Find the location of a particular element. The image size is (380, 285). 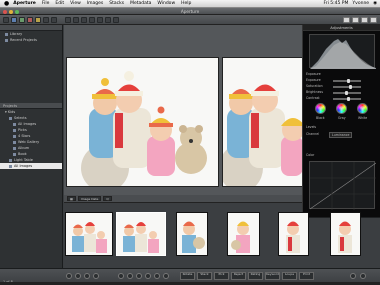

previous-image-icon is located at coordinates (69, 276).